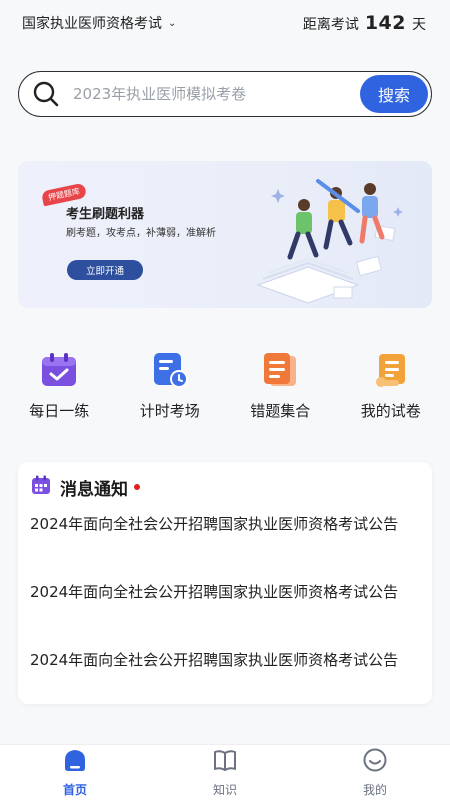  What do you see at coordinates (280, 411) in the screenshot?
I see `action-label: 错题集合` at bounding box center [280, 411].